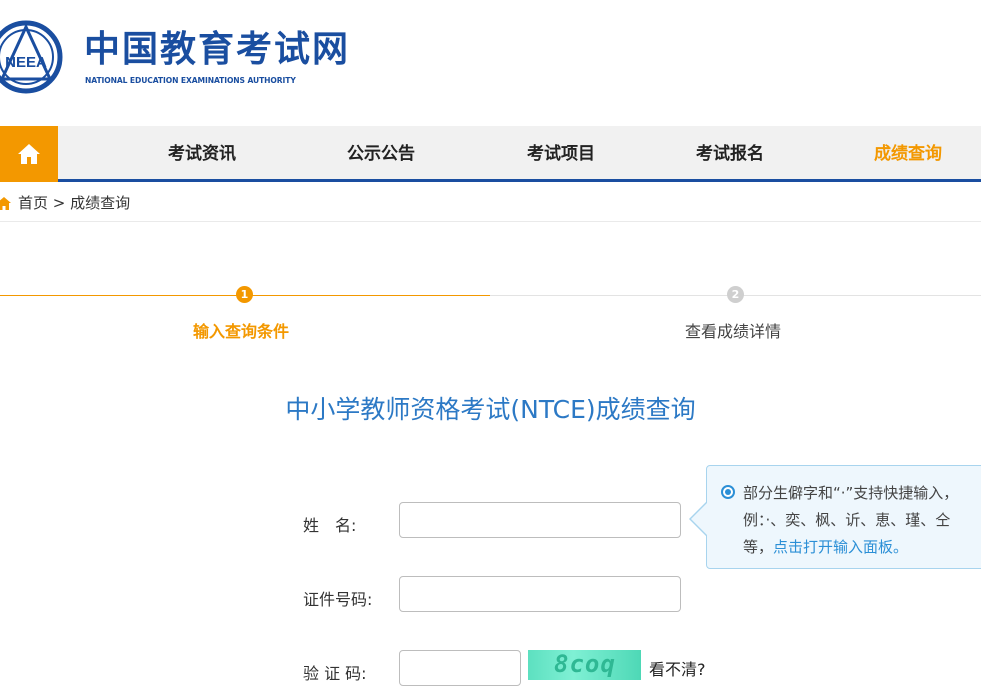 The width and height of the screenshot is (981, 686). What do you see at coordinates (26, 62) in the screenshot?
I see `svg-text: NEEA` at bounding box center [26, 62].